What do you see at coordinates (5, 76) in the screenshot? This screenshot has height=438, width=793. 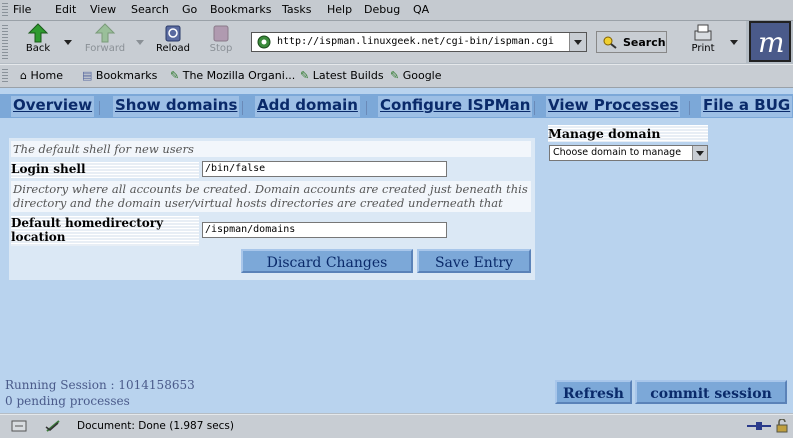 I see `persbar-grip` at bounding box center [5, 76].